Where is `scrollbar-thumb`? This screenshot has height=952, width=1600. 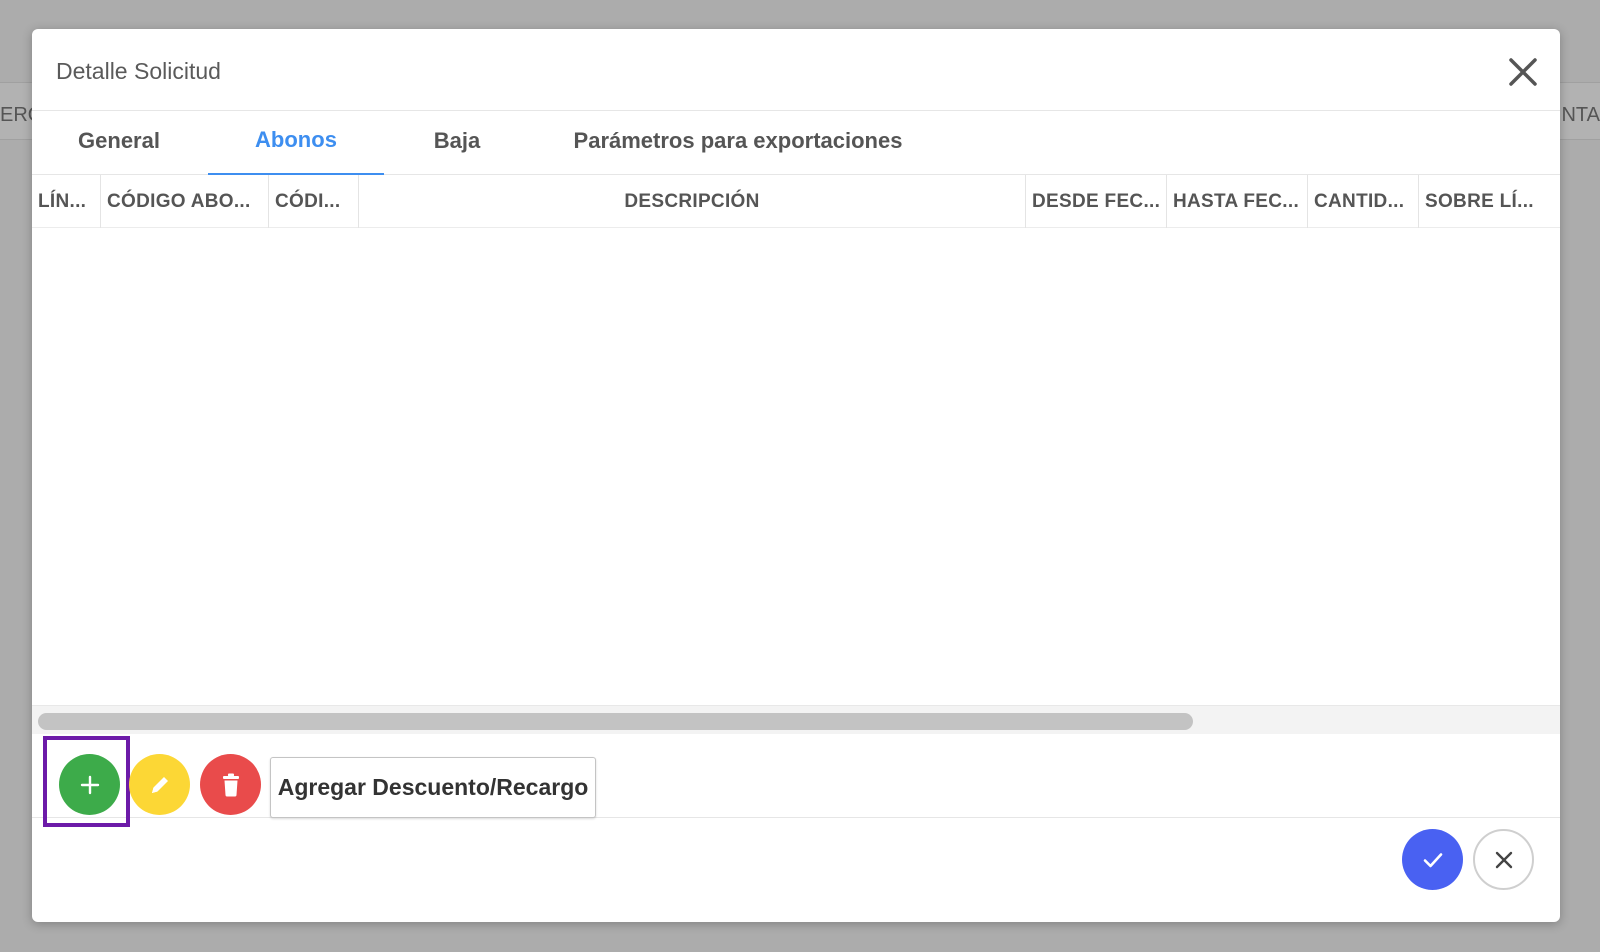 scrollbar-thumb is located at coordinates (615, 721).